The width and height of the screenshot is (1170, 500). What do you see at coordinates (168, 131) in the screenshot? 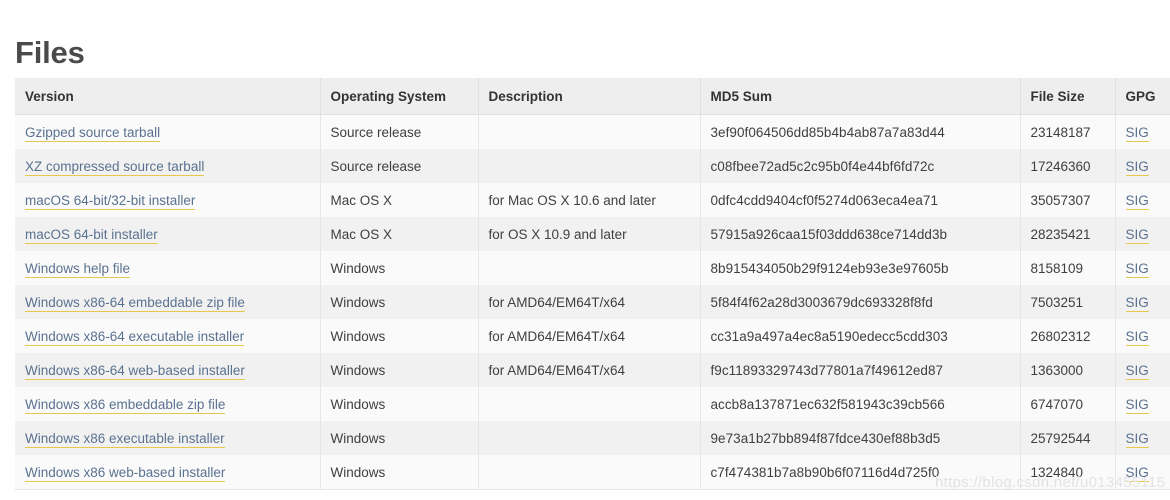
I see `cell-version: Gzipped source tarball` at bounding box center [168, 131].